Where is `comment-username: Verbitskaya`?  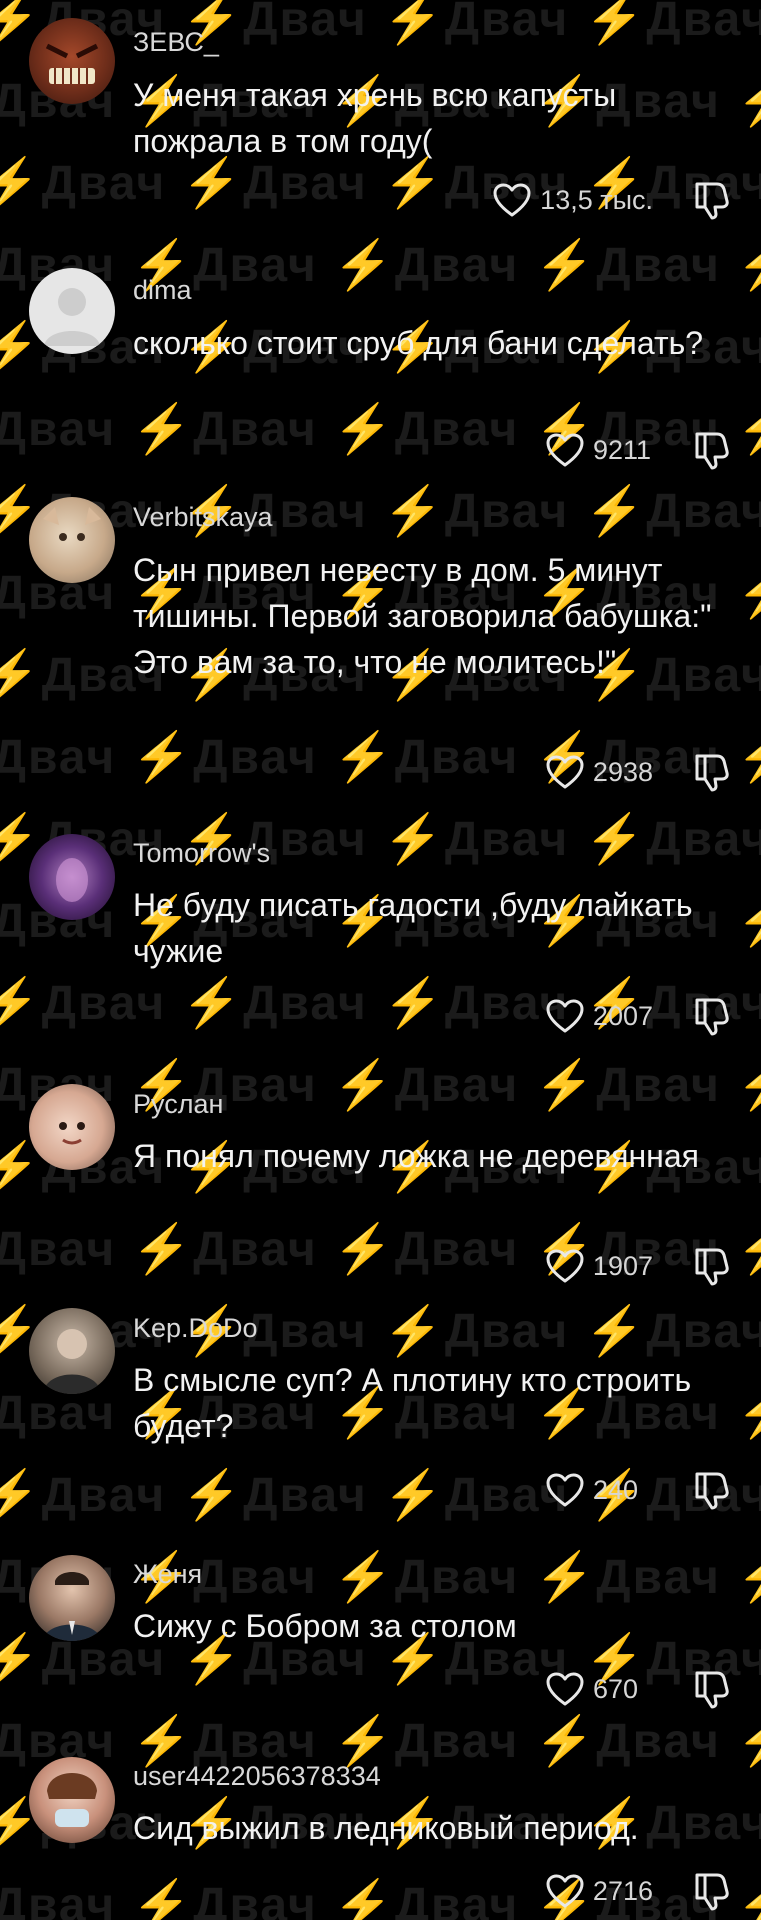 comment-username: Verbitskaya is located at coordinates (203, 517).